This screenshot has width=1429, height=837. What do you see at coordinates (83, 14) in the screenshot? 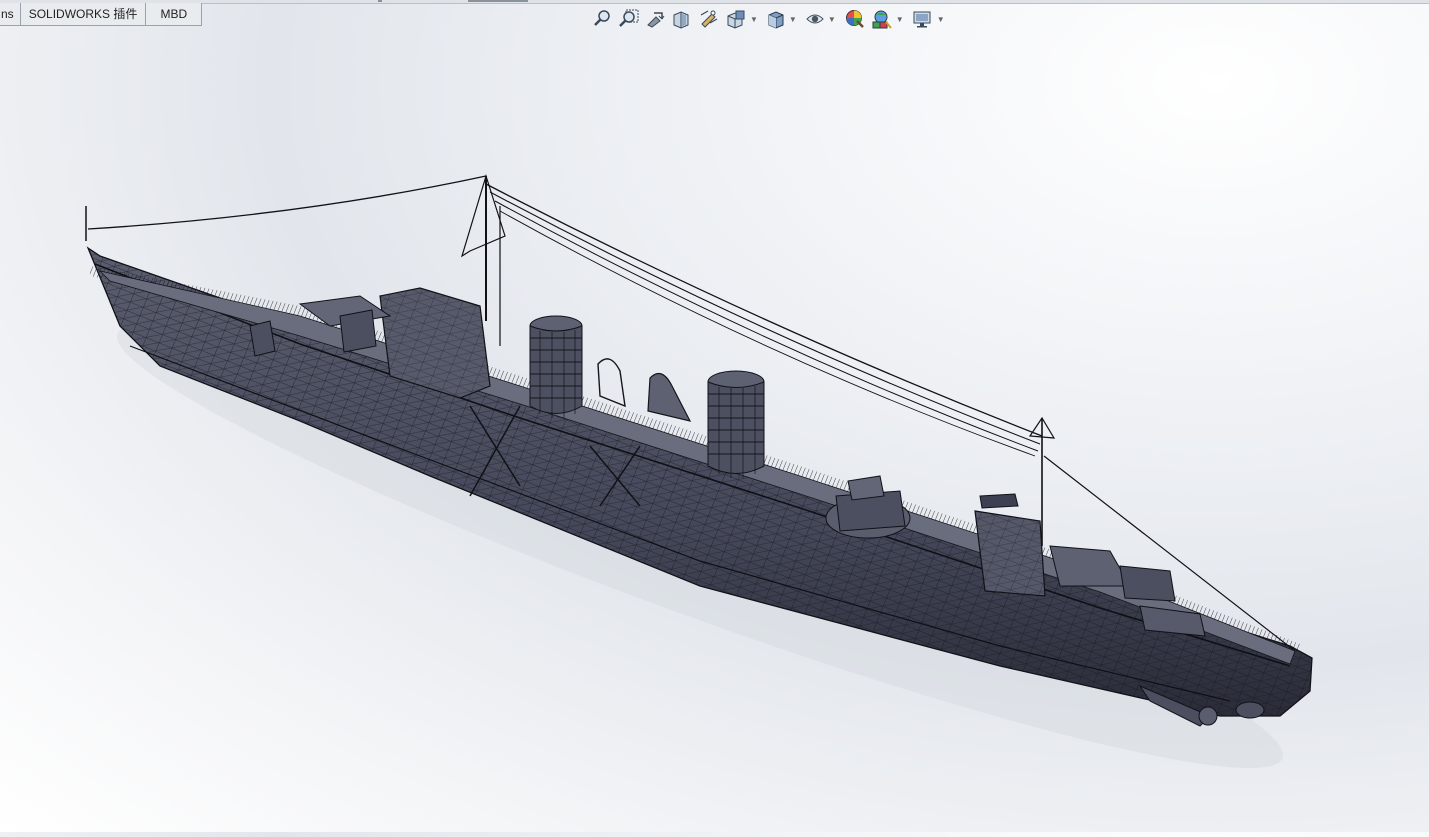
I see `tab-solidworks-add-ins: SOLIDWORKS 插件` at bounding box center [83, 14].